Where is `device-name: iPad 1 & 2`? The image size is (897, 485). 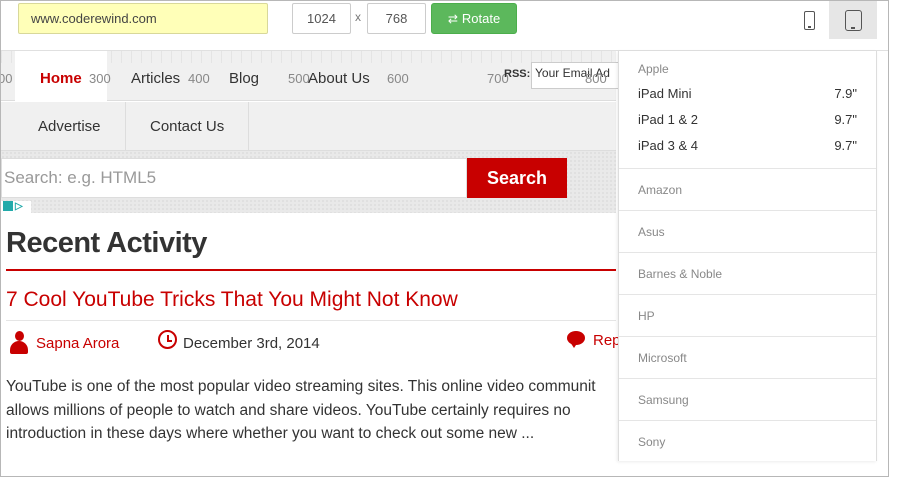
device-name: iPad 1 & 2 is located at coordinates (668, 119).